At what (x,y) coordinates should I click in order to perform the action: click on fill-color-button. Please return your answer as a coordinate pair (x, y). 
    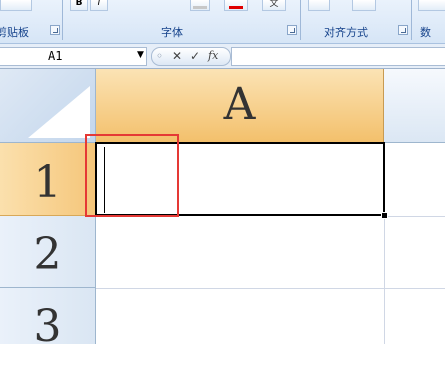
    Looking at the image, I should click on (200, 5).